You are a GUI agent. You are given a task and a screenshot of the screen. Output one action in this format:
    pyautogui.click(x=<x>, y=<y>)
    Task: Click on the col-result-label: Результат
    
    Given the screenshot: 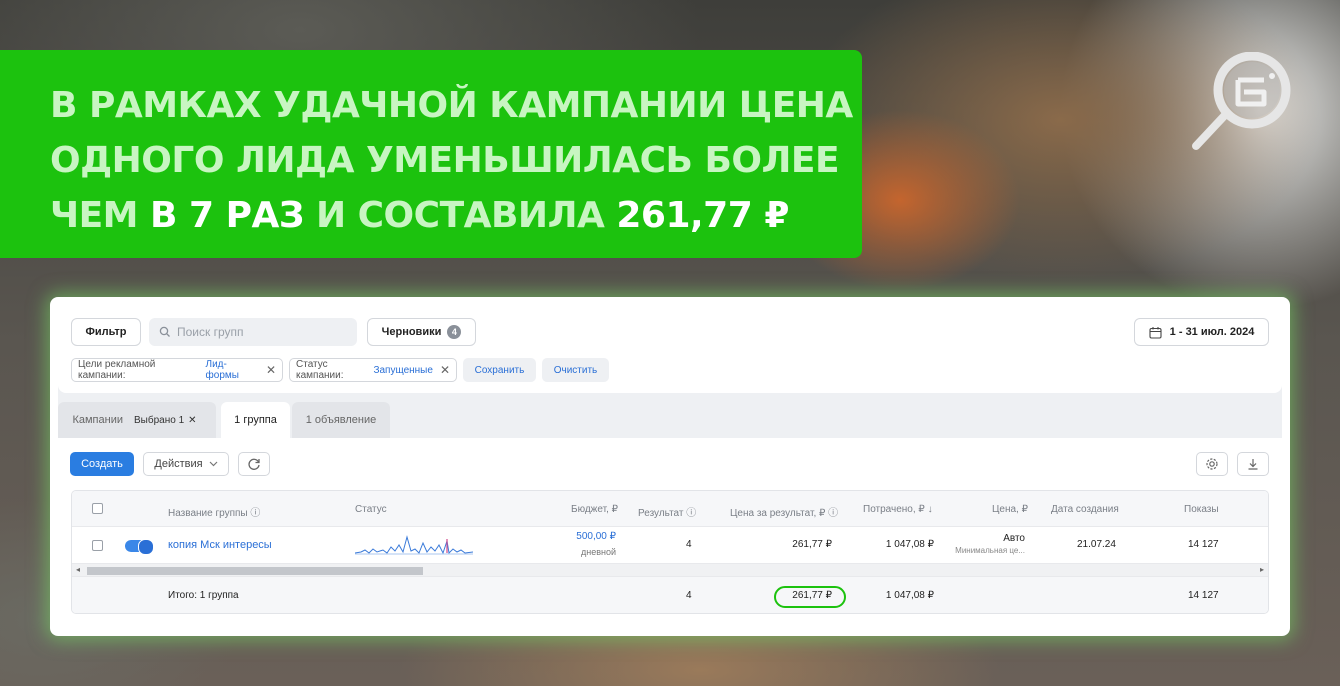 What is the action you would take?
    pyautogui.click(x=661, y=513)
    